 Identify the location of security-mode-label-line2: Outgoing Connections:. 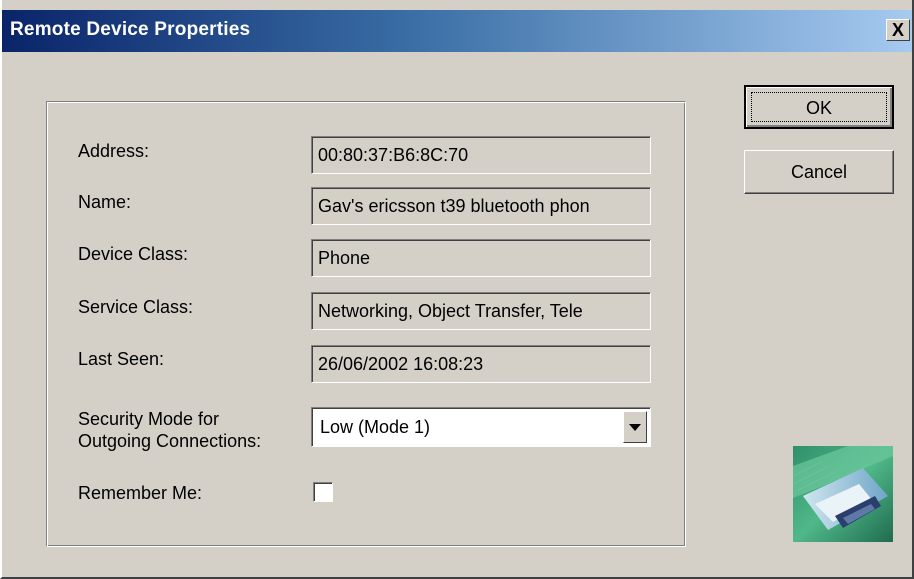
(170, 441).